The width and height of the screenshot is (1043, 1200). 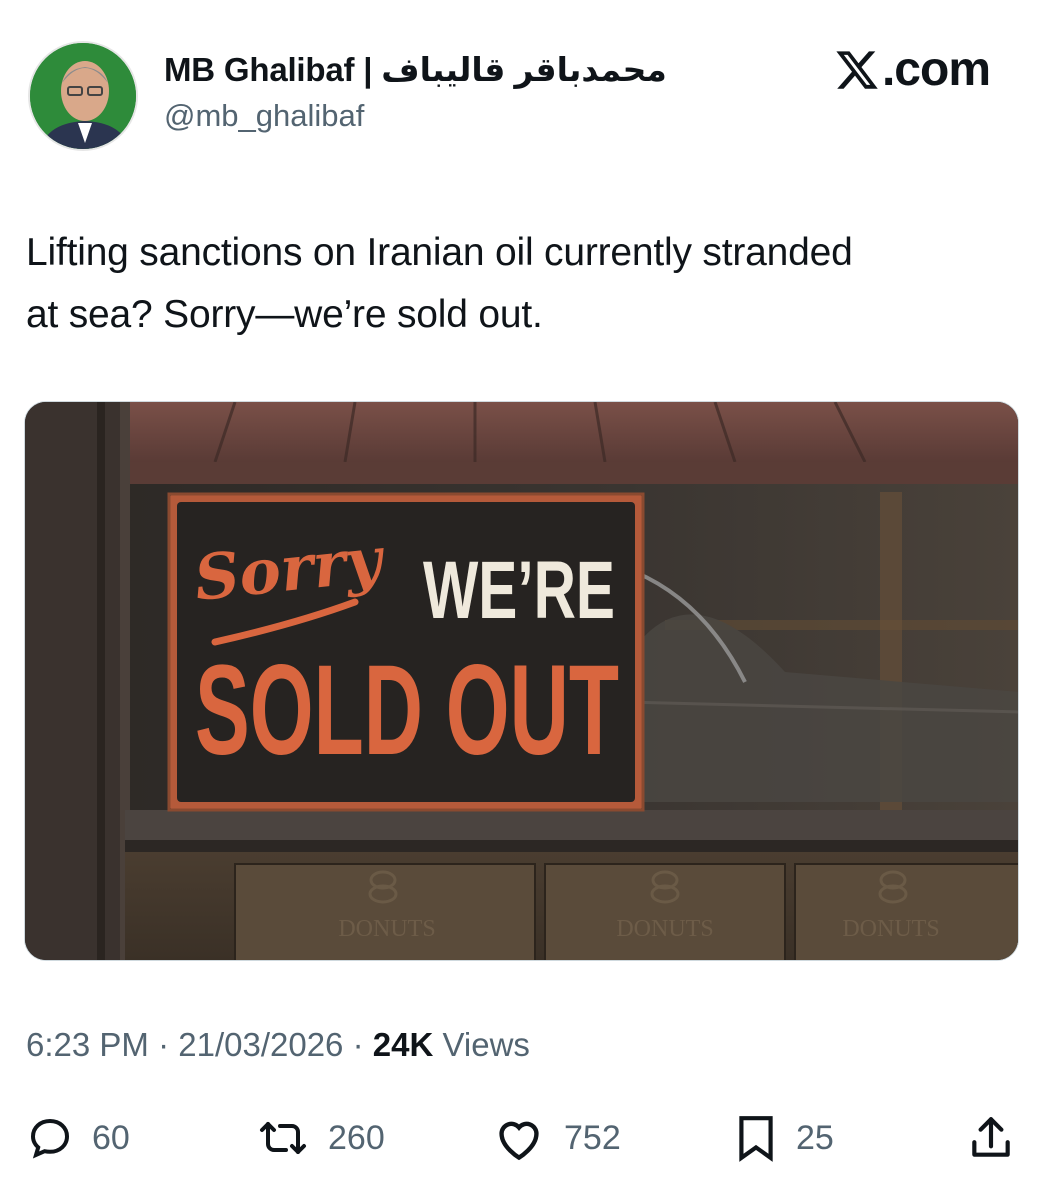 I want to click on bookmark-icon, so click(x=756, y=1138).